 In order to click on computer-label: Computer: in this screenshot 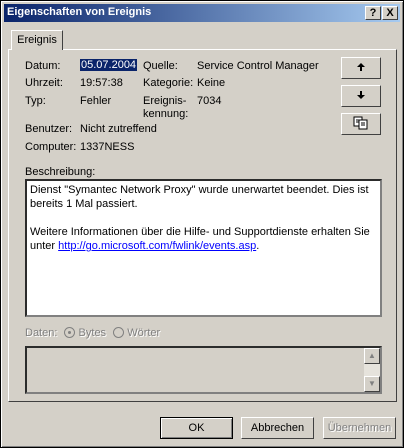, I will do `click(51, 147)`.